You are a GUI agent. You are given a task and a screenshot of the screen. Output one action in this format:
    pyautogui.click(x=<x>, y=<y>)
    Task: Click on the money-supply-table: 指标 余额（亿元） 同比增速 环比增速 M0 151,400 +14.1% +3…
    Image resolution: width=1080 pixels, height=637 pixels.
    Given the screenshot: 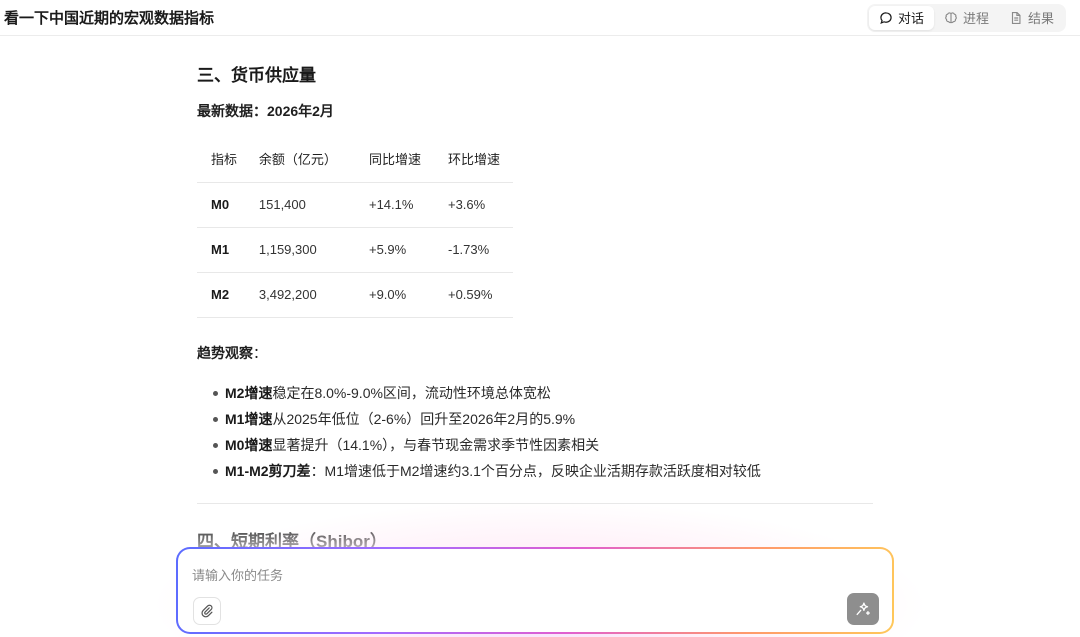 What is the action you would take?
    pyautogui.click(x=355, y=227)
    